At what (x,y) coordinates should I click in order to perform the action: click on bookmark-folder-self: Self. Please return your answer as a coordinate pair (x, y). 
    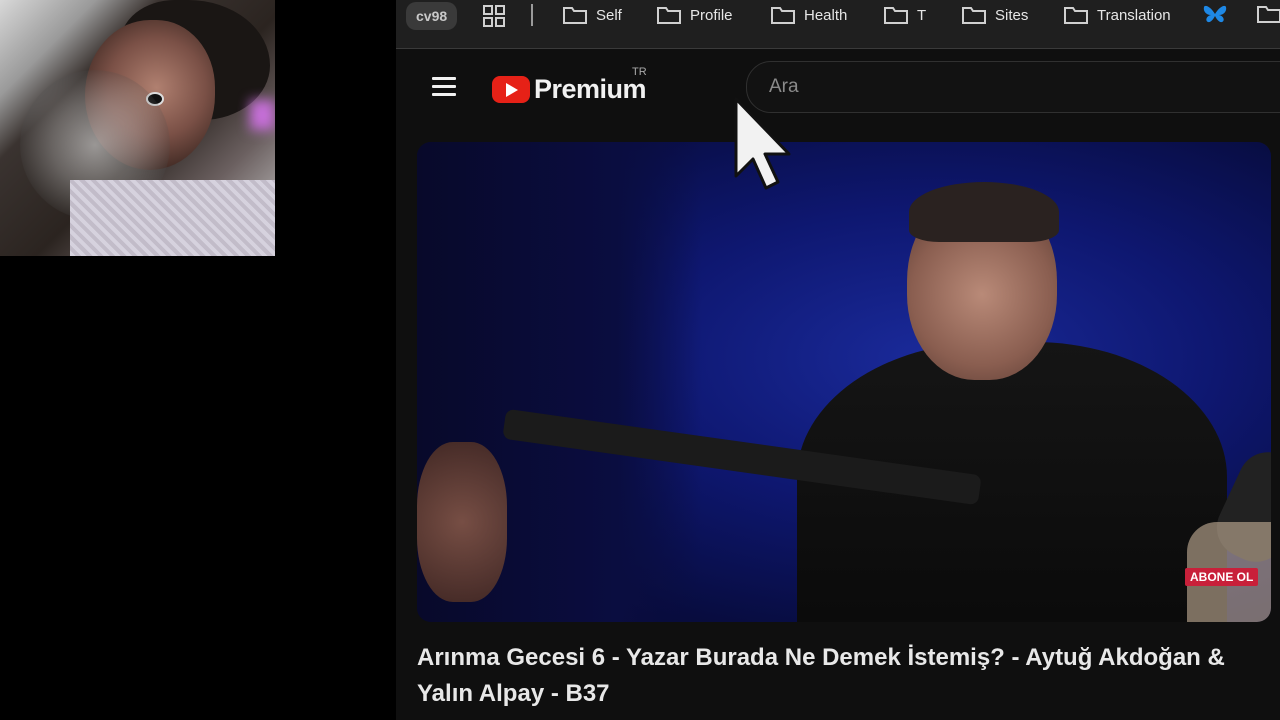
    Looking at the image, I should click on (592, 15).